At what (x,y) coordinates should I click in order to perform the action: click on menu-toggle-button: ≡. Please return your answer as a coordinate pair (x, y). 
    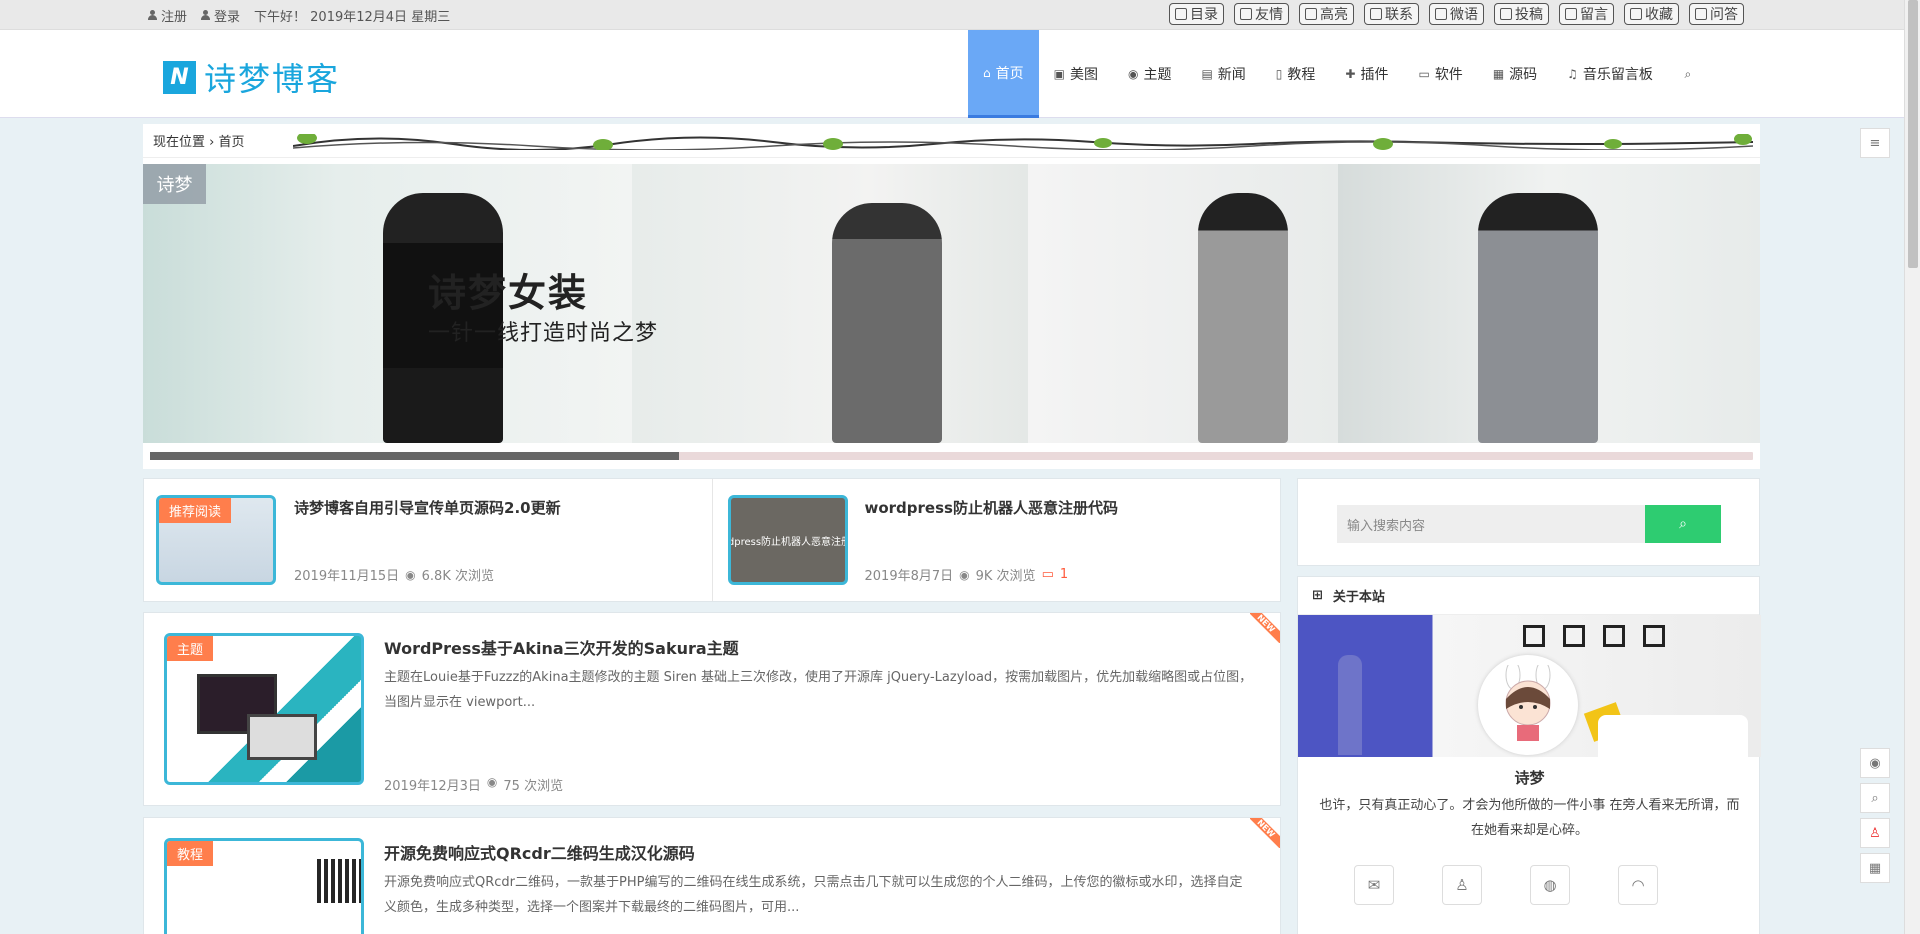
    Looking at the image, I should click on (1875, 143).